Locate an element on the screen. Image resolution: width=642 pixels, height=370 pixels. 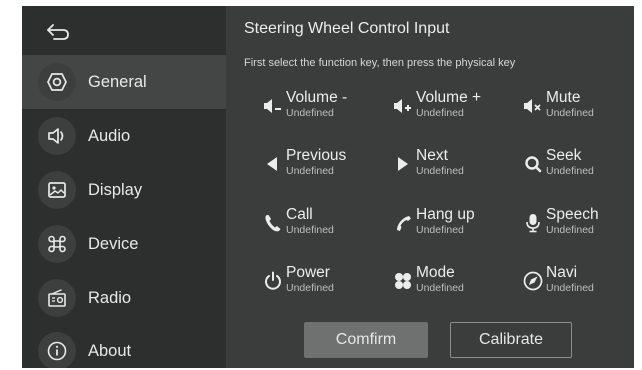
sidebar-item-label: Device is located at coordinates (113, 243).